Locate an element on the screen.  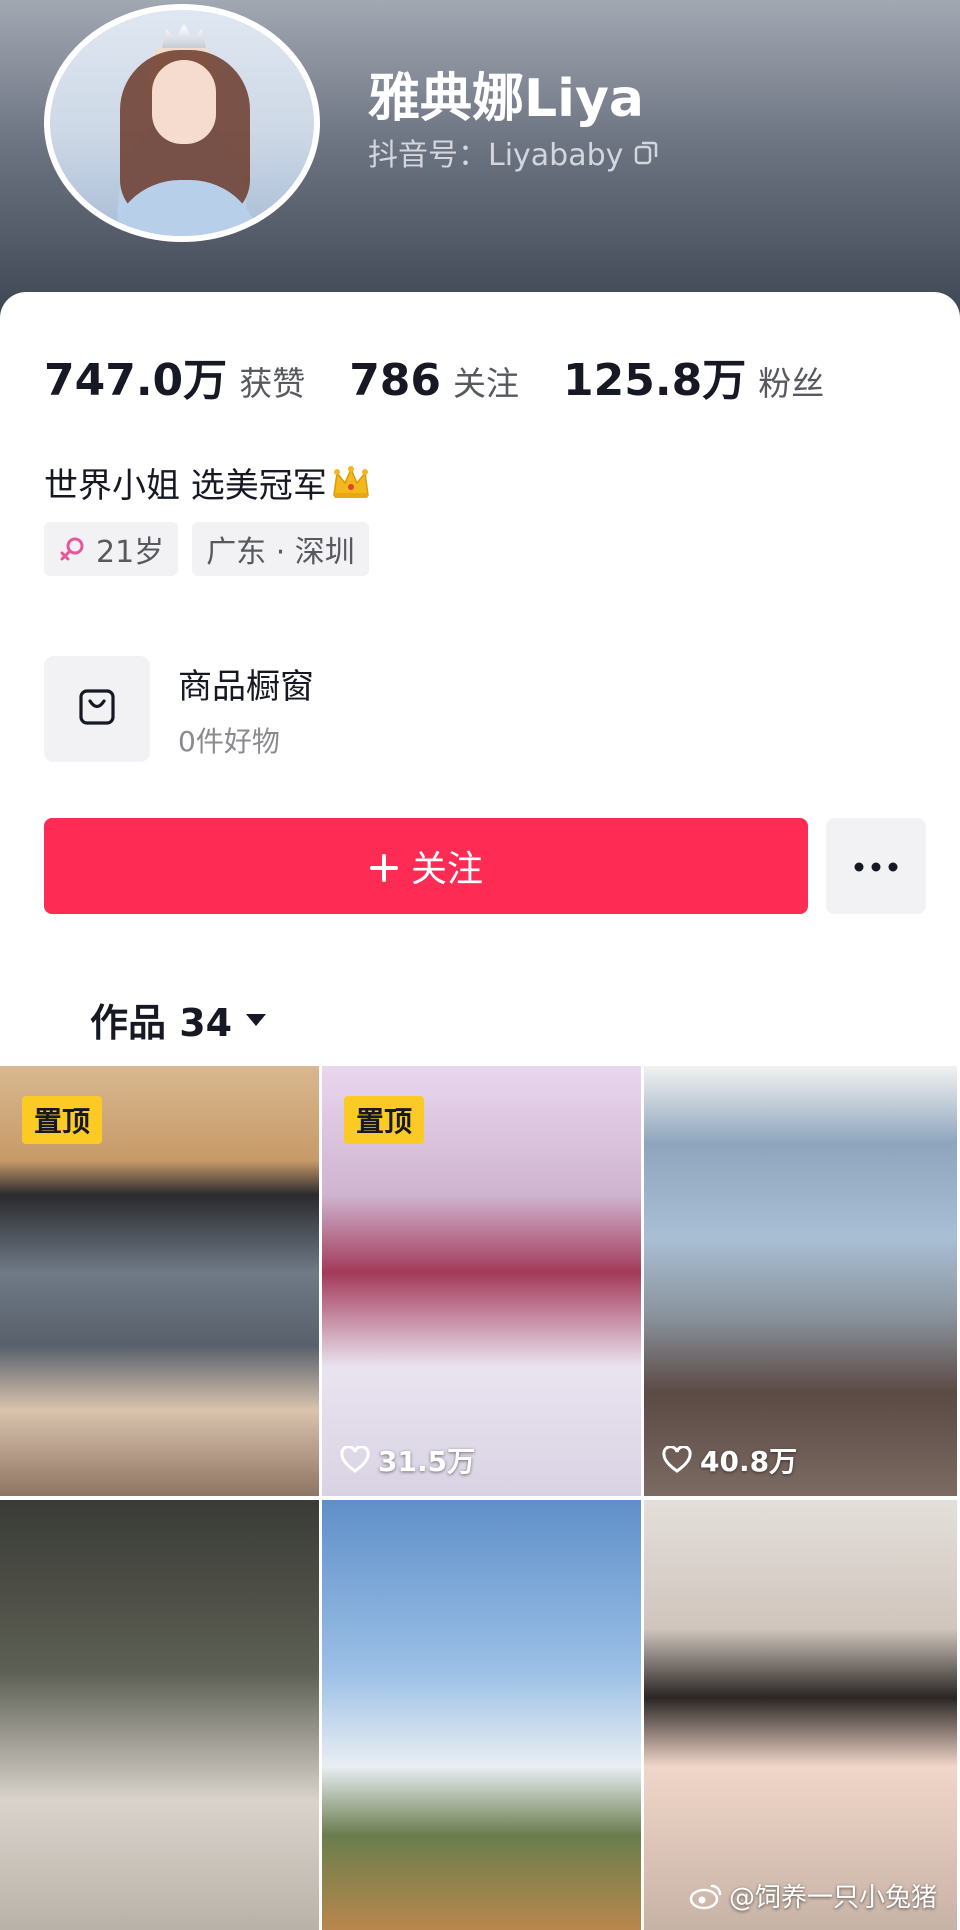
copy-icon is located at coordinates (646, 152).